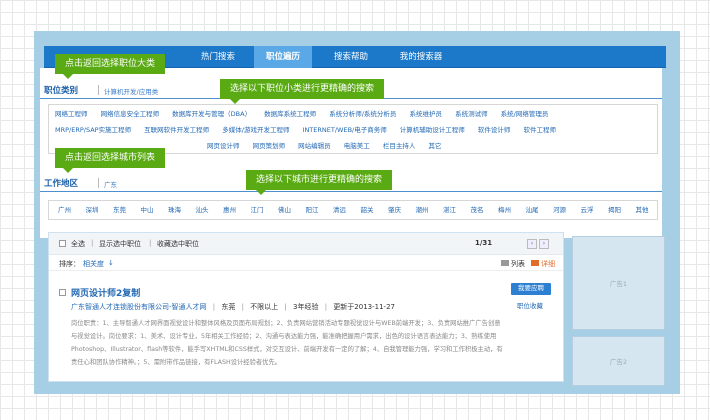 Image resolution: width=710 pixels, height=420 pixels. I want to click on city-link: 肇庆, so click(394, 210).